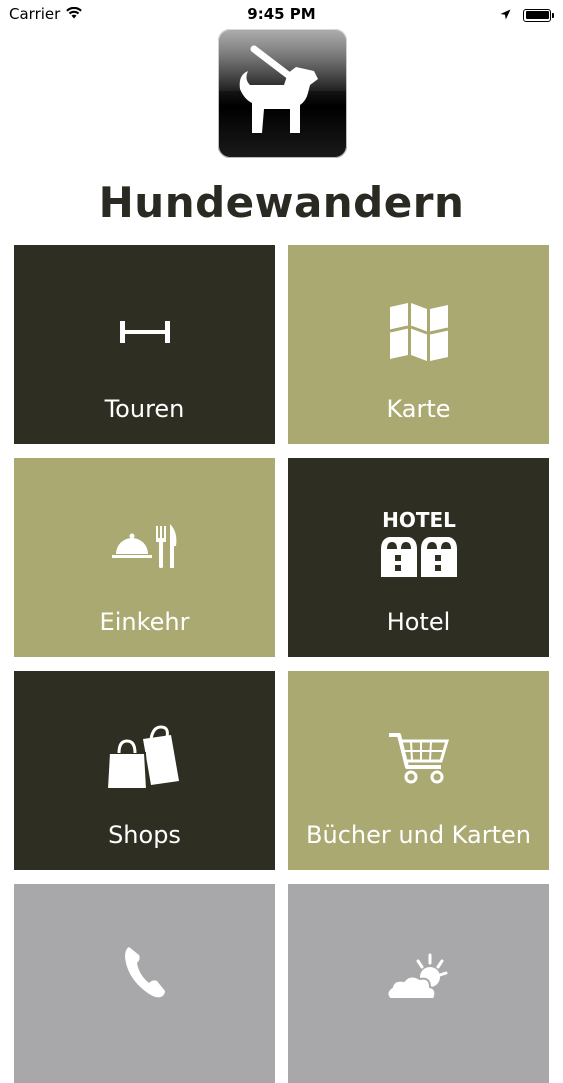 This screenshot has width=563, height=1083. What do you see at coordinates (144, 409) in the screenshot?
I see `tile-label: Touren` at bounding box center [144, 409].